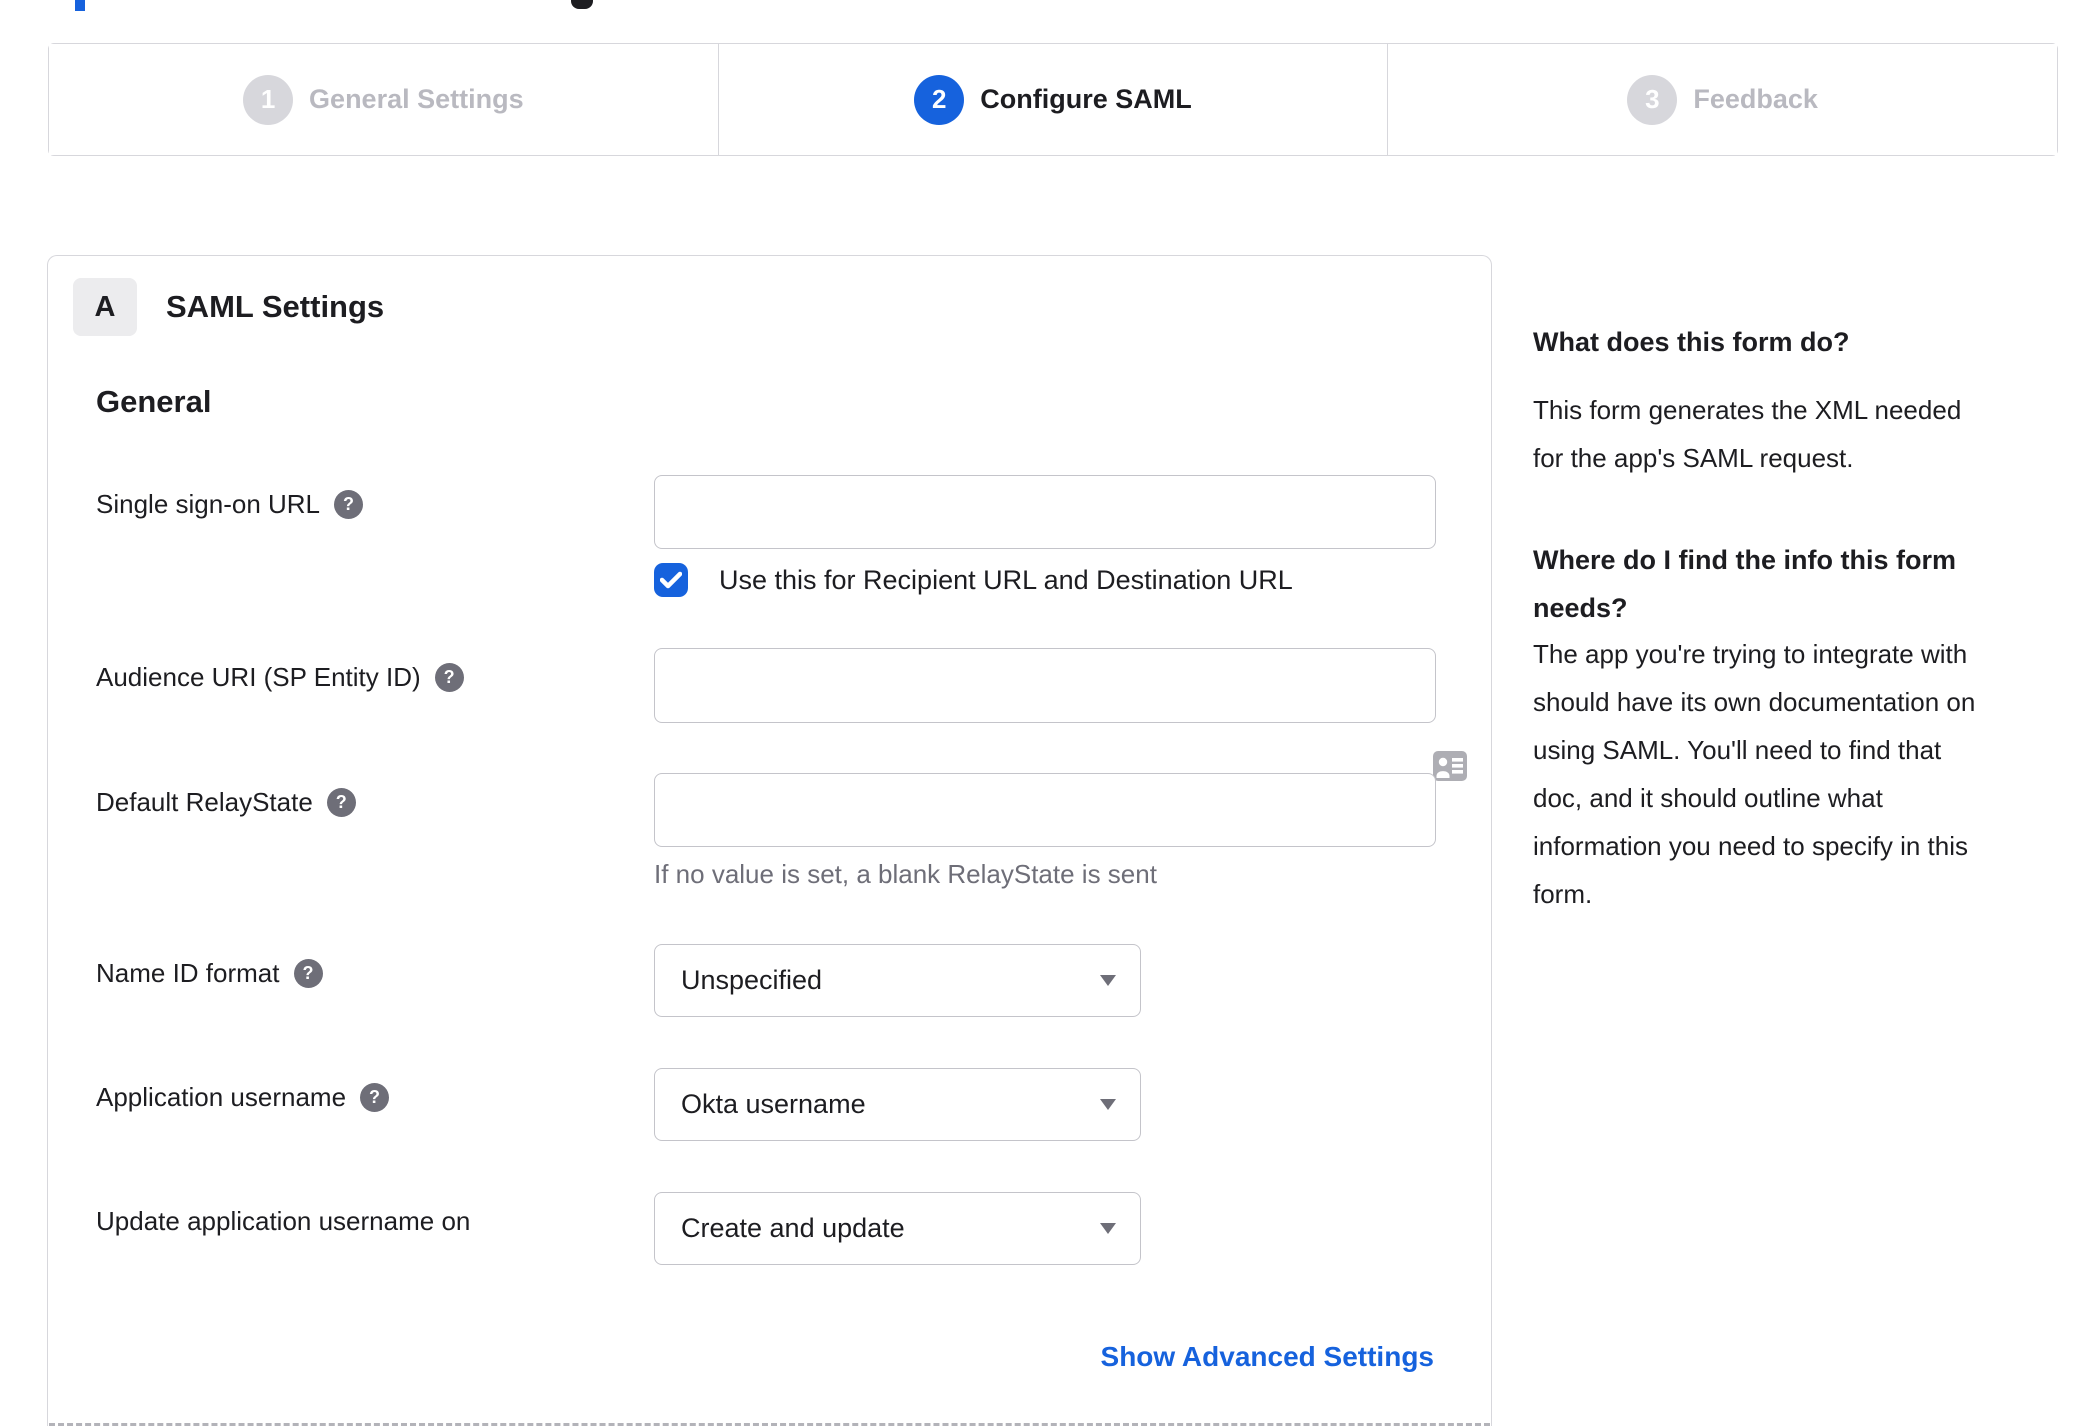 The image size is (2092, 1426). I want to click on show-advanced-settings-link: Show Advanced Settings, so click(1267, 1357).